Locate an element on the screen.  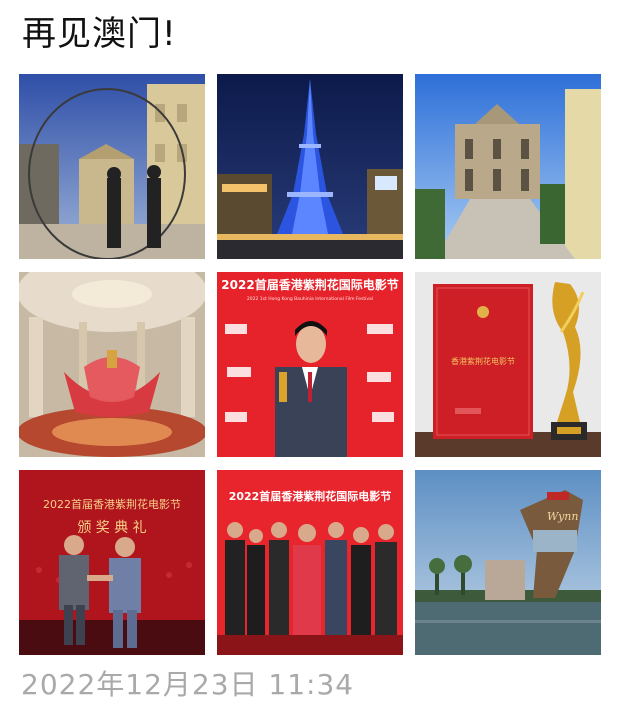
certificate-text: 香港紫荆花电影节 is located at coordinates (483, 361).